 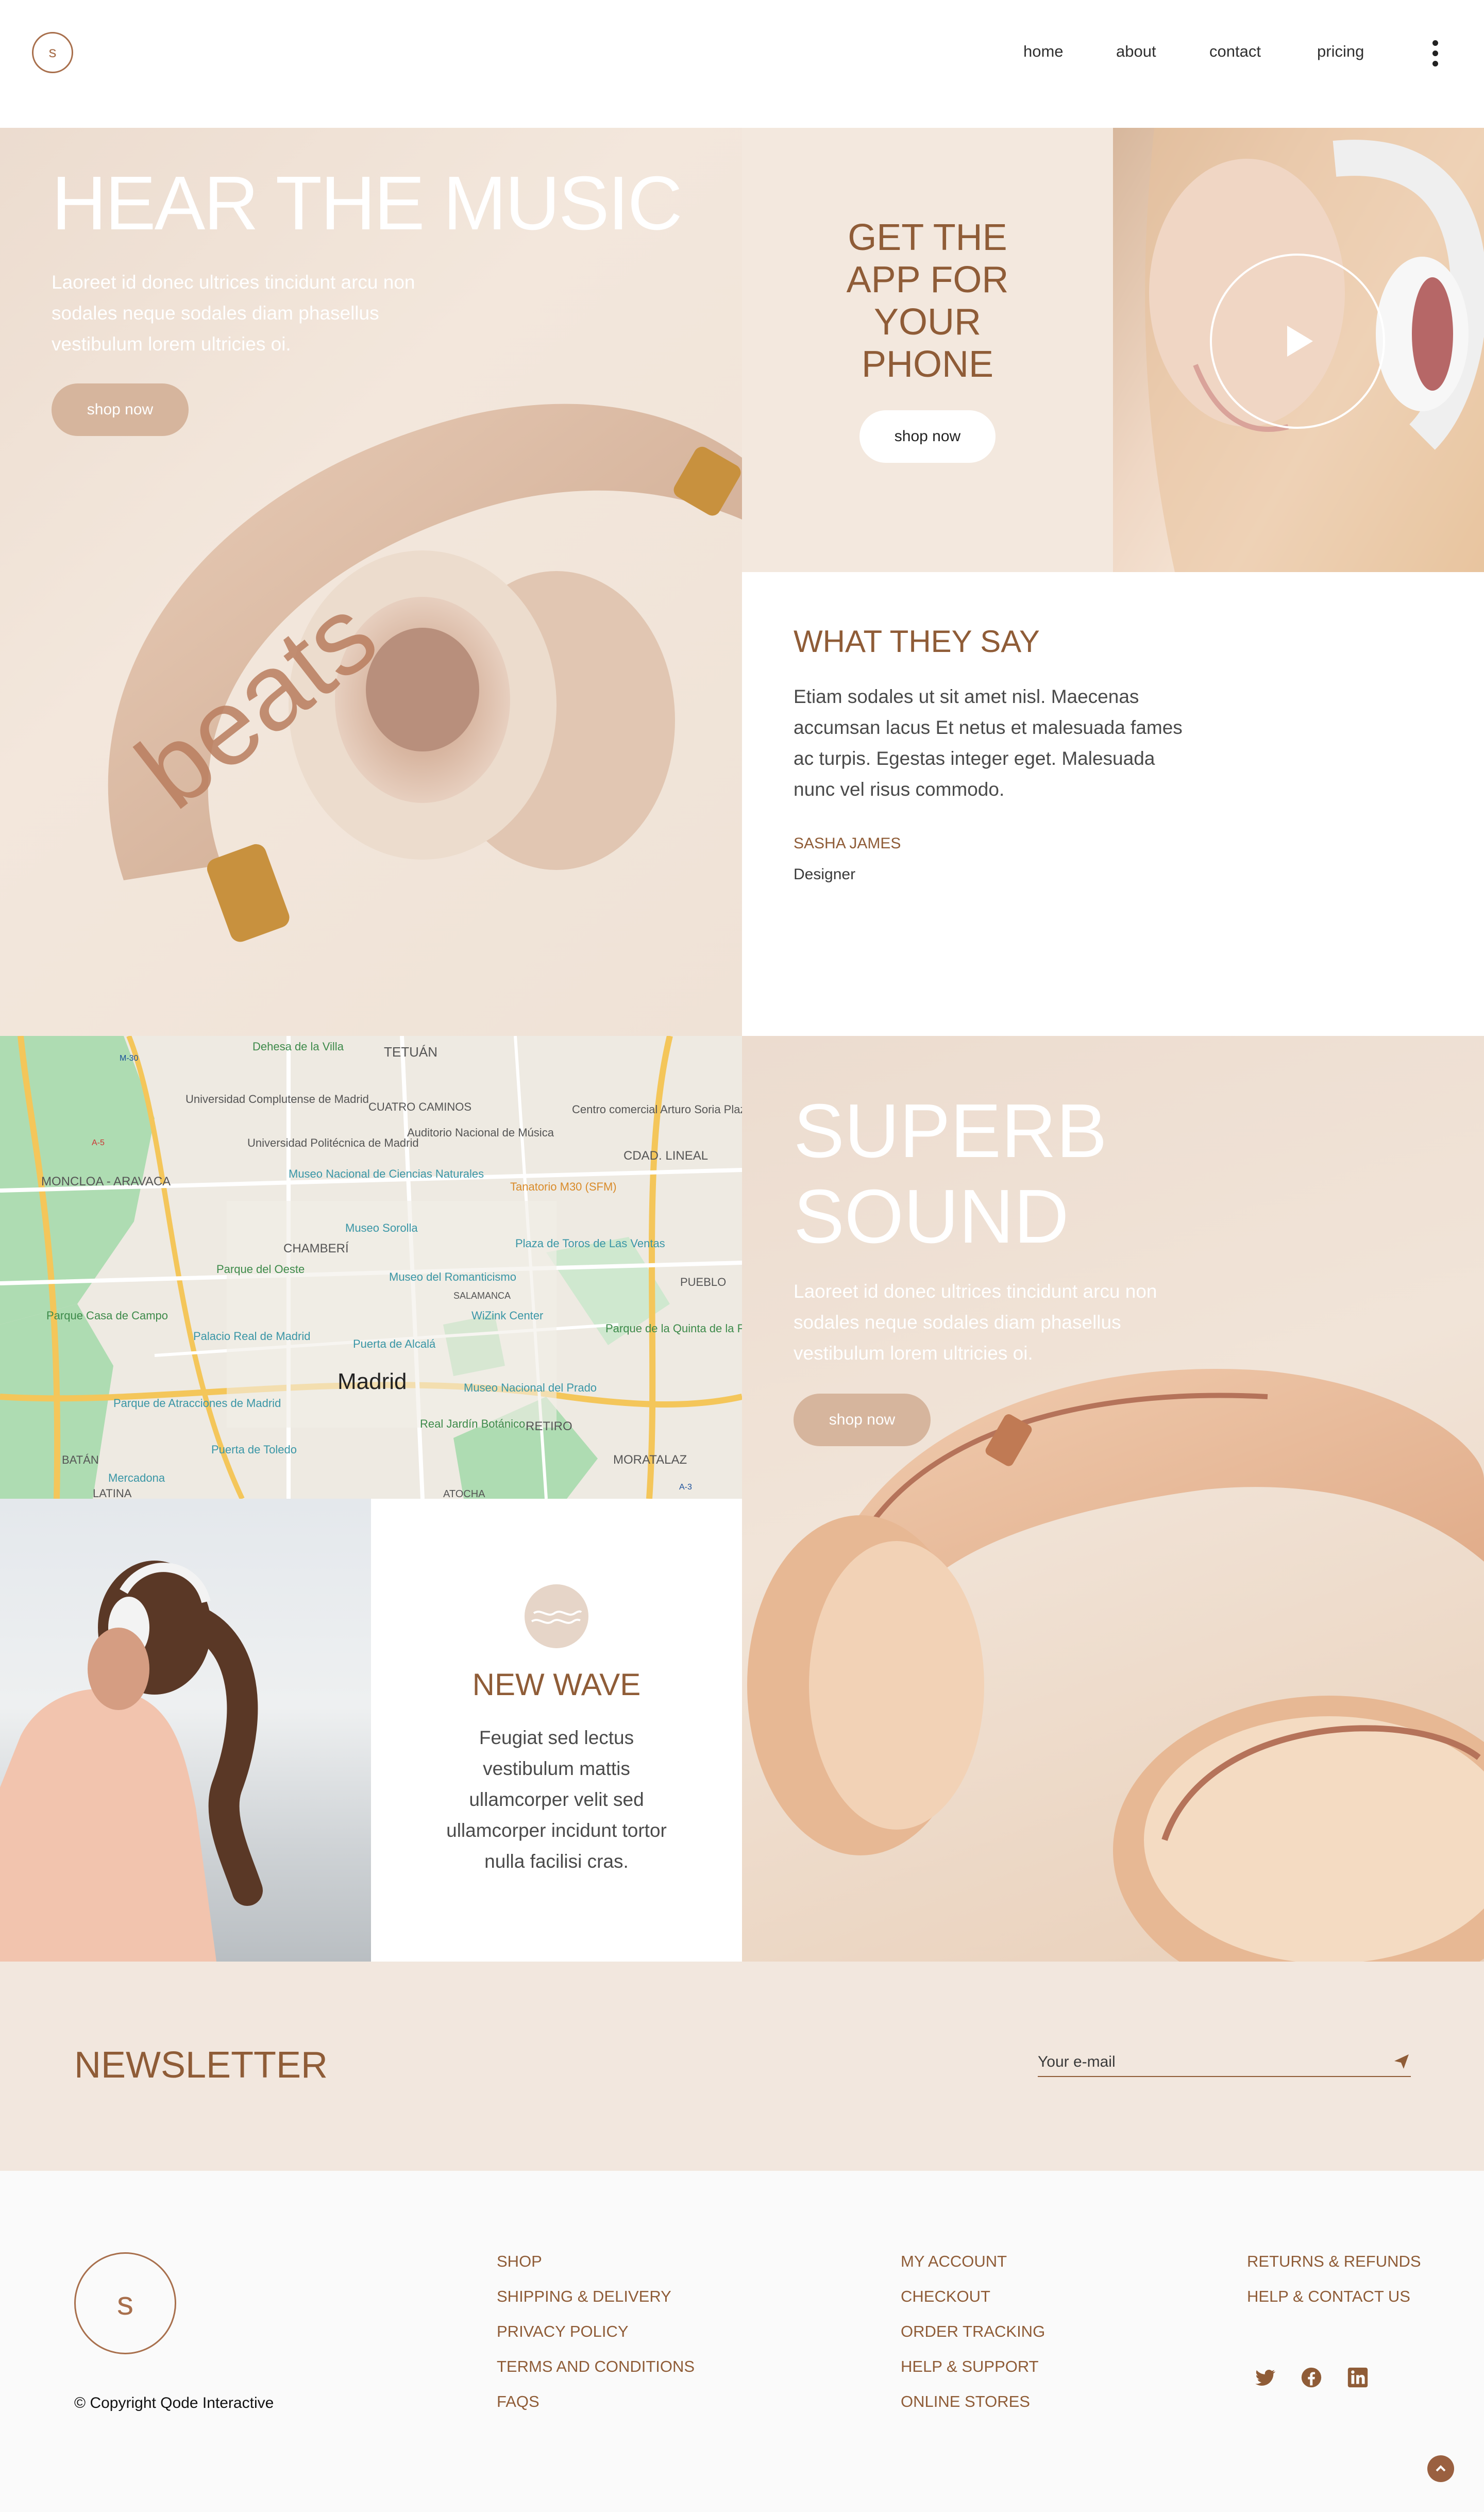 I want to click on video-play-button, so click(x=1297, y=341).